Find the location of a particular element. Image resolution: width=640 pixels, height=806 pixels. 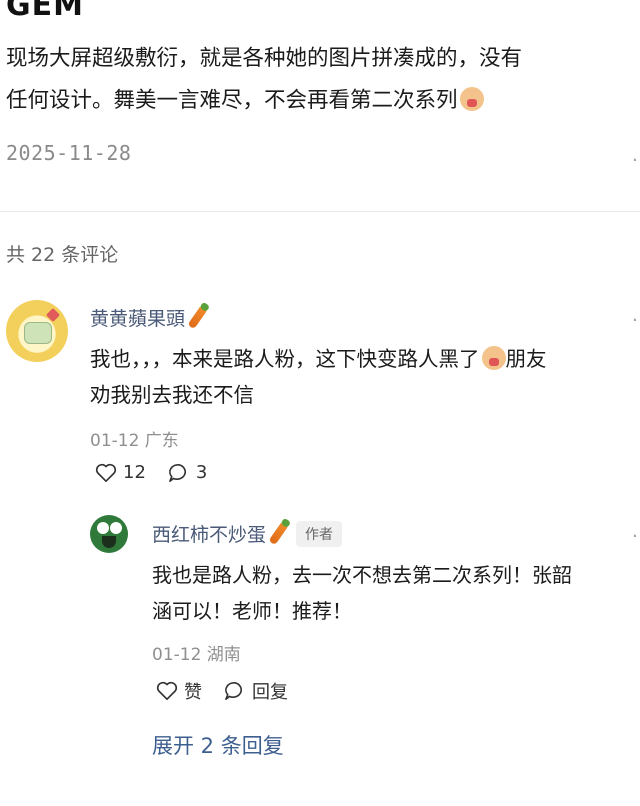

comment-username: 黄黄蘋果頭 is located at coordinates (148, 317).